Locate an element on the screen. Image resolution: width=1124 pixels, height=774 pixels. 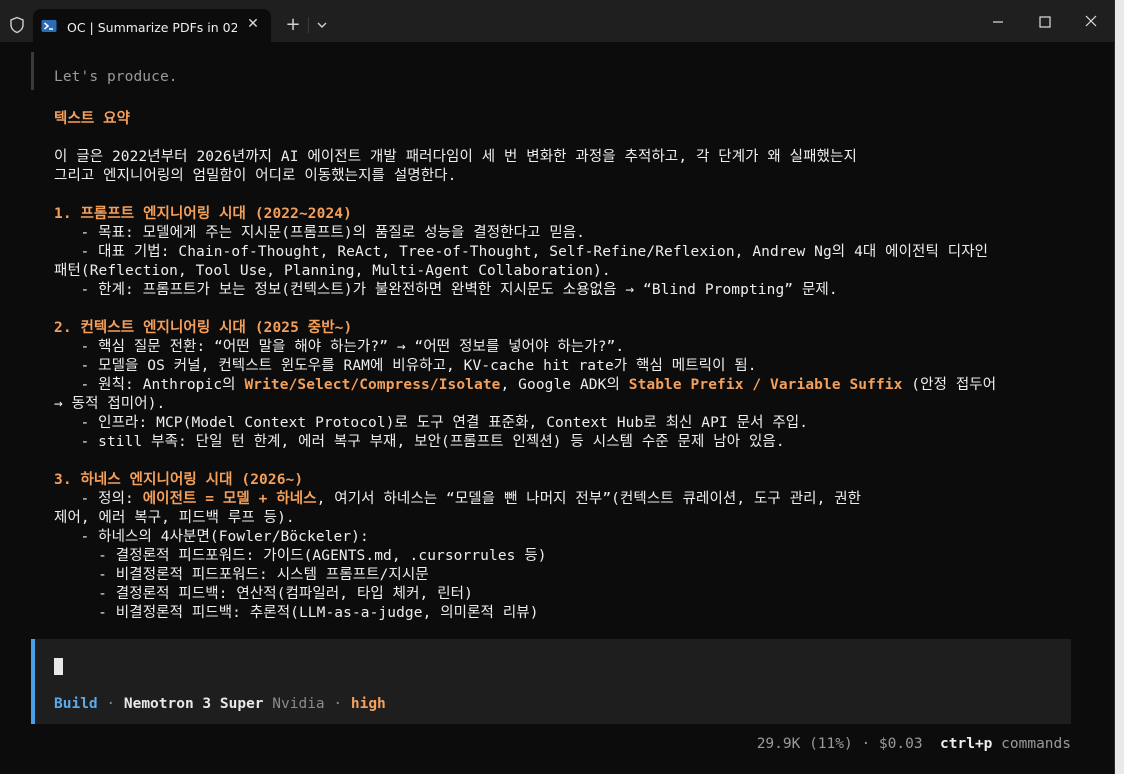
list-item: → 동적 접미어). is located at coordinates (110, 404).